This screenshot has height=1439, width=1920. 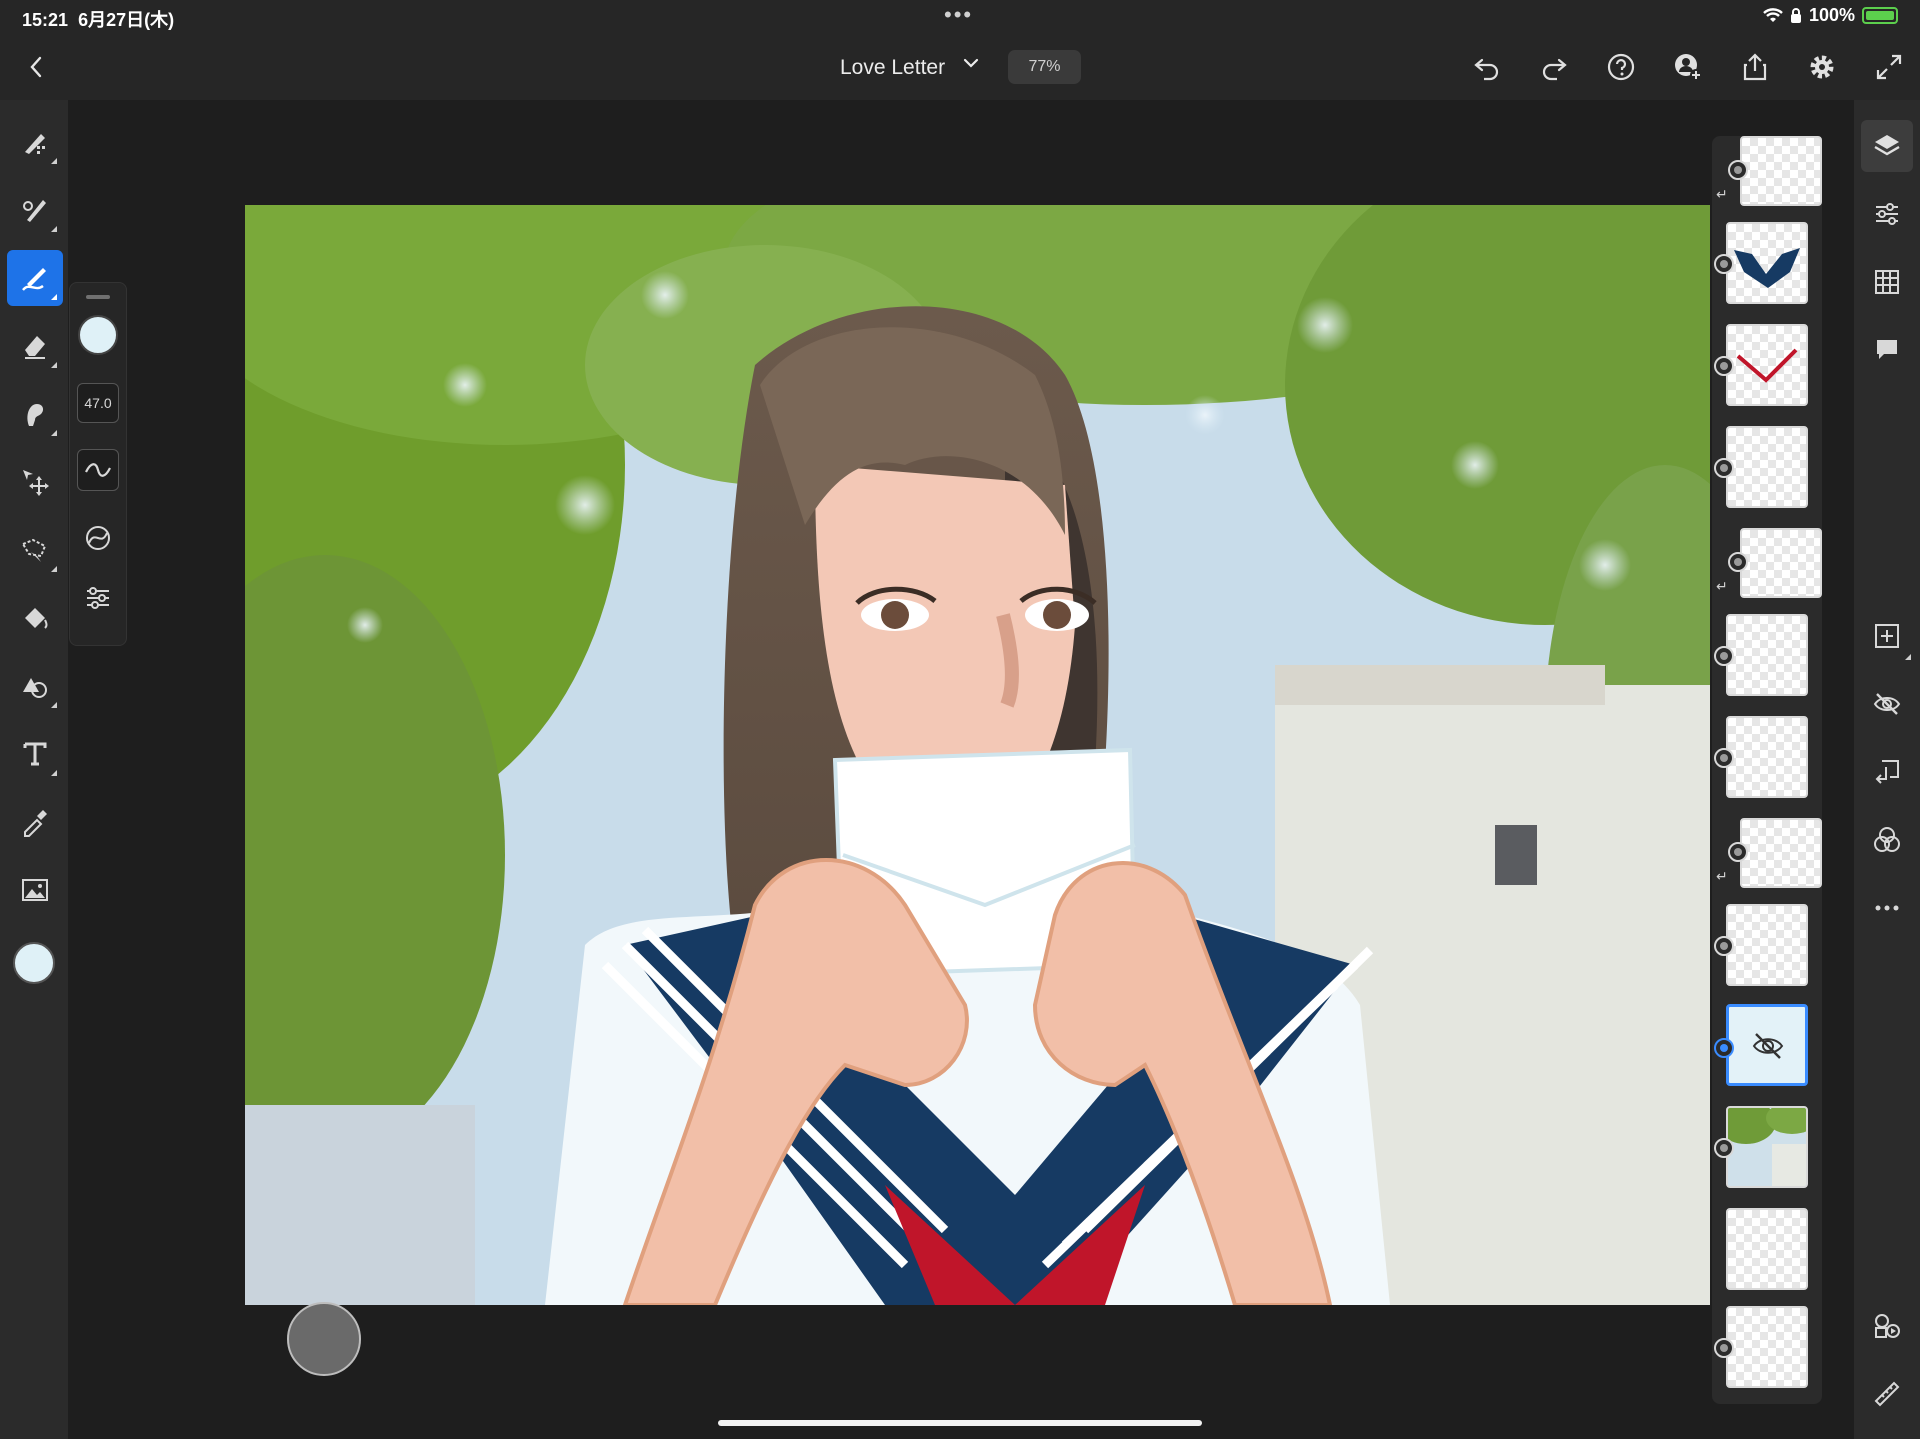 What do you see at coordinates (35, 686) in the screenshot?
I see `shape-icon` at bounding box center [35, 686].